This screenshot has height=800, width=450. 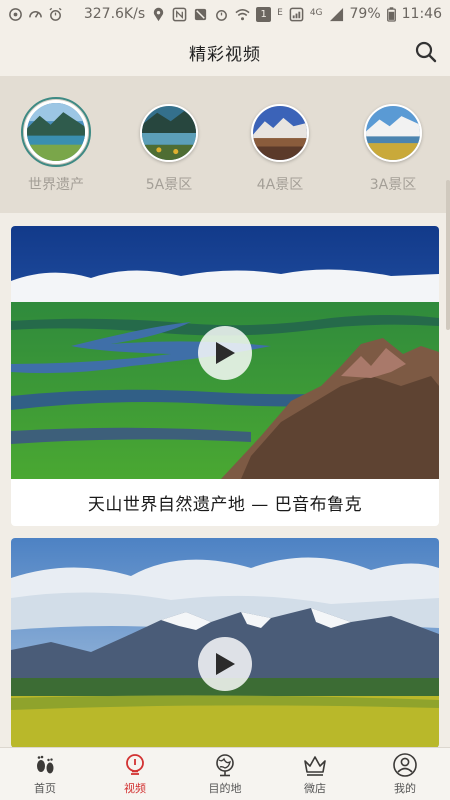 I want to click on category-label: 世界遗产, so click(x=56, y=185).